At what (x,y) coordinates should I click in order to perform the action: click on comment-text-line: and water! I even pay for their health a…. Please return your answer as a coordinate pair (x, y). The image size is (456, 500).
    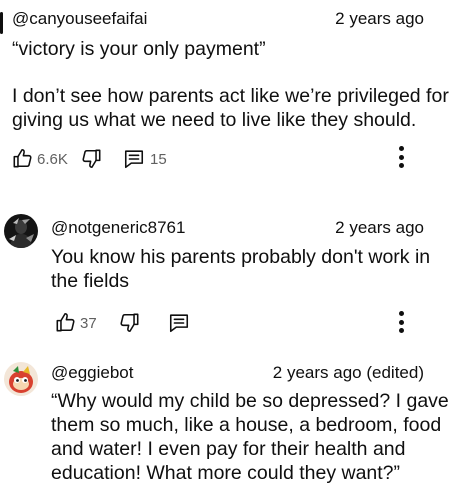
    Looking at the image, I should click on (228, 449).